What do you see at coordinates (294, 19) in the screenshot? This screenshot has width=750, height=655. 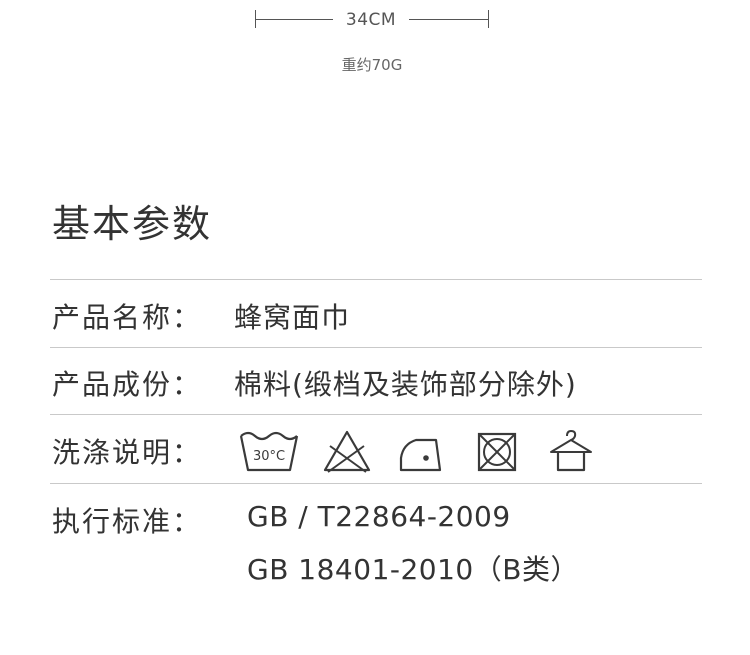 I see `dimension-left-line` at bounding box center [294, 19].